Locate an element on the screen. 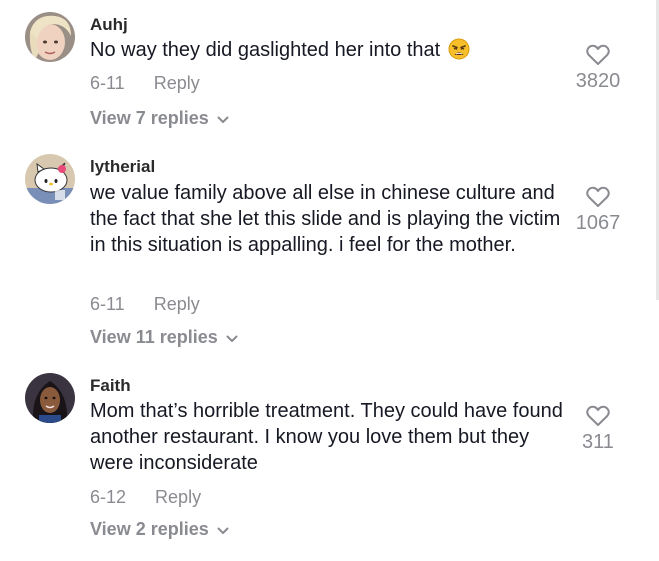 The image size is (659, 561). comment-text-body: No way they did gaslighted her into that is located at coordinates (265, 50).